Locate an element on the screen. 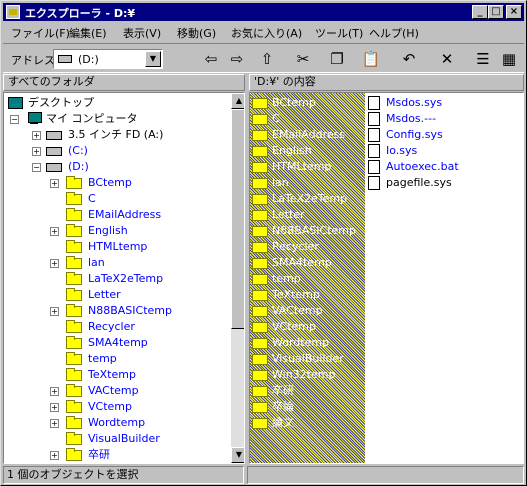 Image resolution: width=527 pixels, height=486 pixels. maximize-button: □ is located at coordinates (496, 12).